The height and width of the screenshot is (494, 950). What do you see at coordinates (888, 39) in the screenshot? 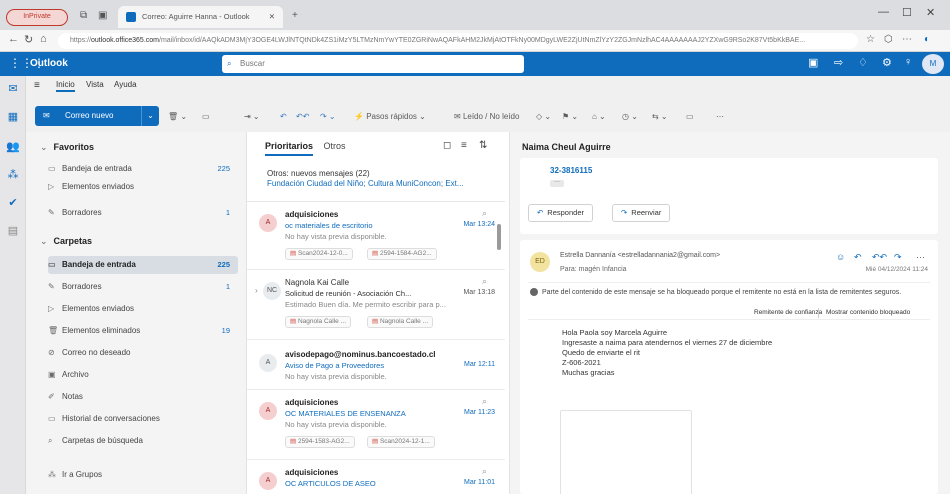
I see `extensions-icon: ⬡` at bounding box center [888, 39].